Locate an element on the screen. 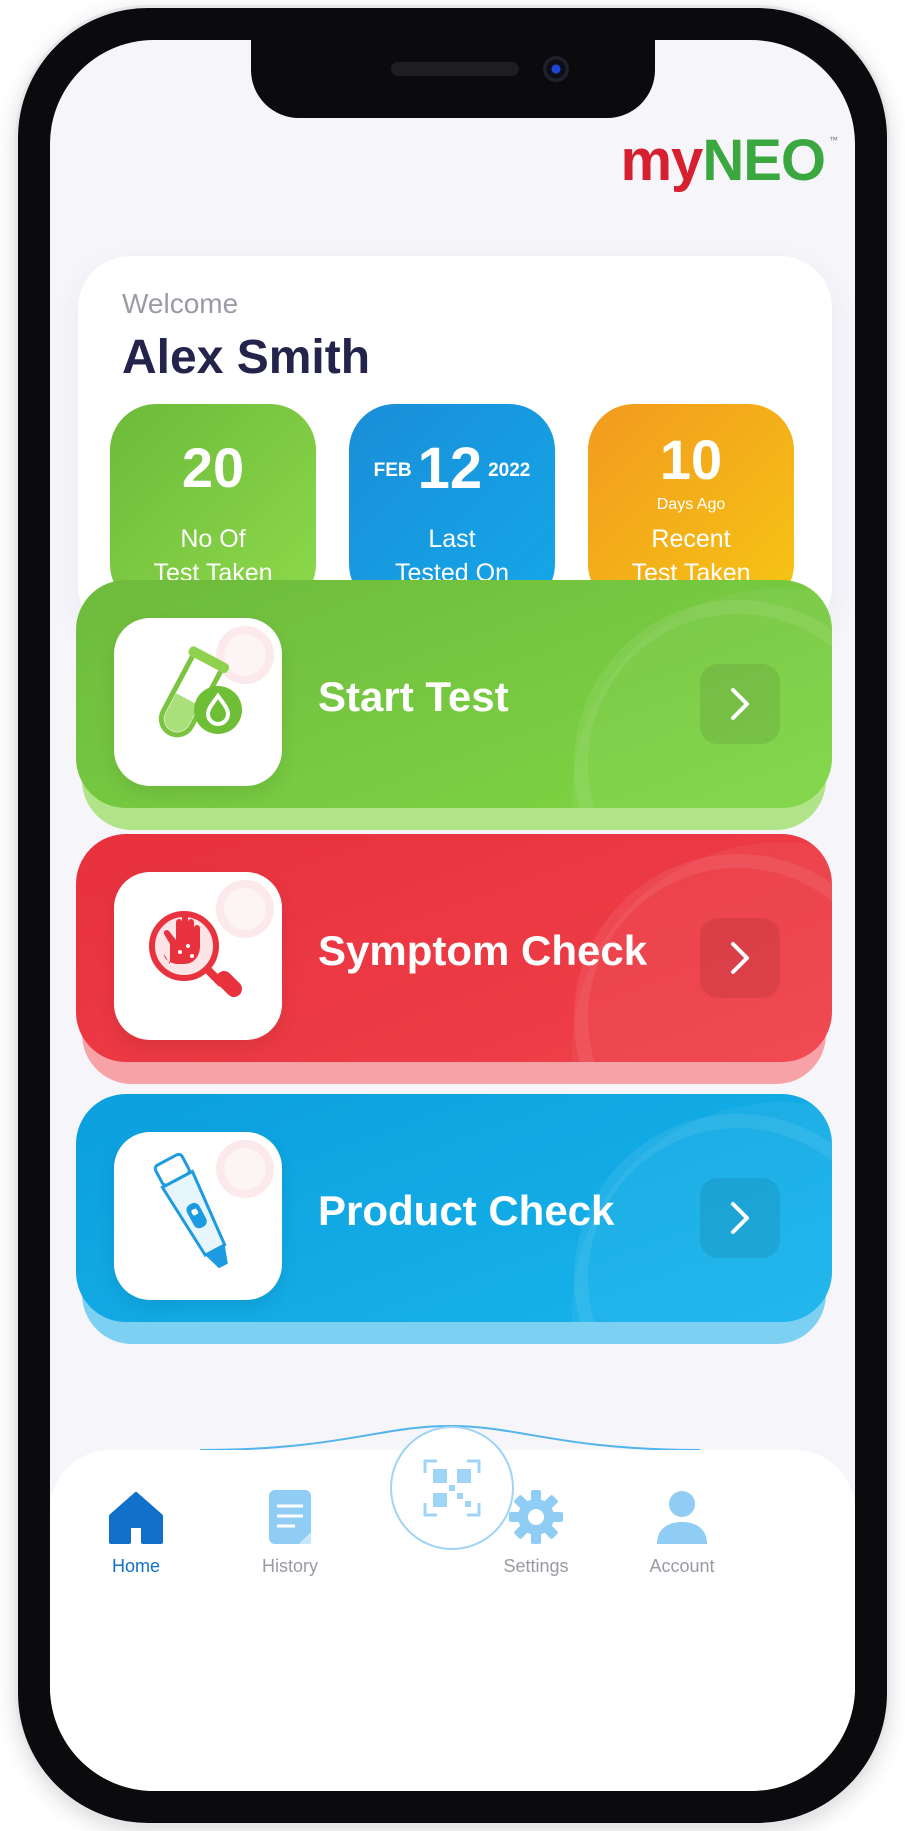 The height and width of the screenshot is (1831, 905). nav-history-label: History is located at coordinates (289, 1566).